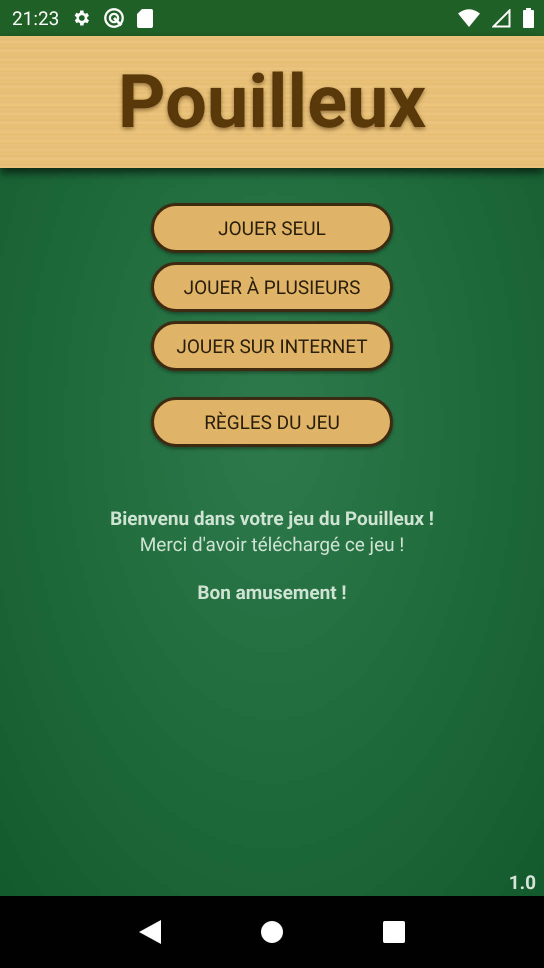 The width and height of the screenshot is (544, 968). Describe the element at coordinates (272, 228) in the screenshot. I see `menu-button: JOUER SEUL` at that location.